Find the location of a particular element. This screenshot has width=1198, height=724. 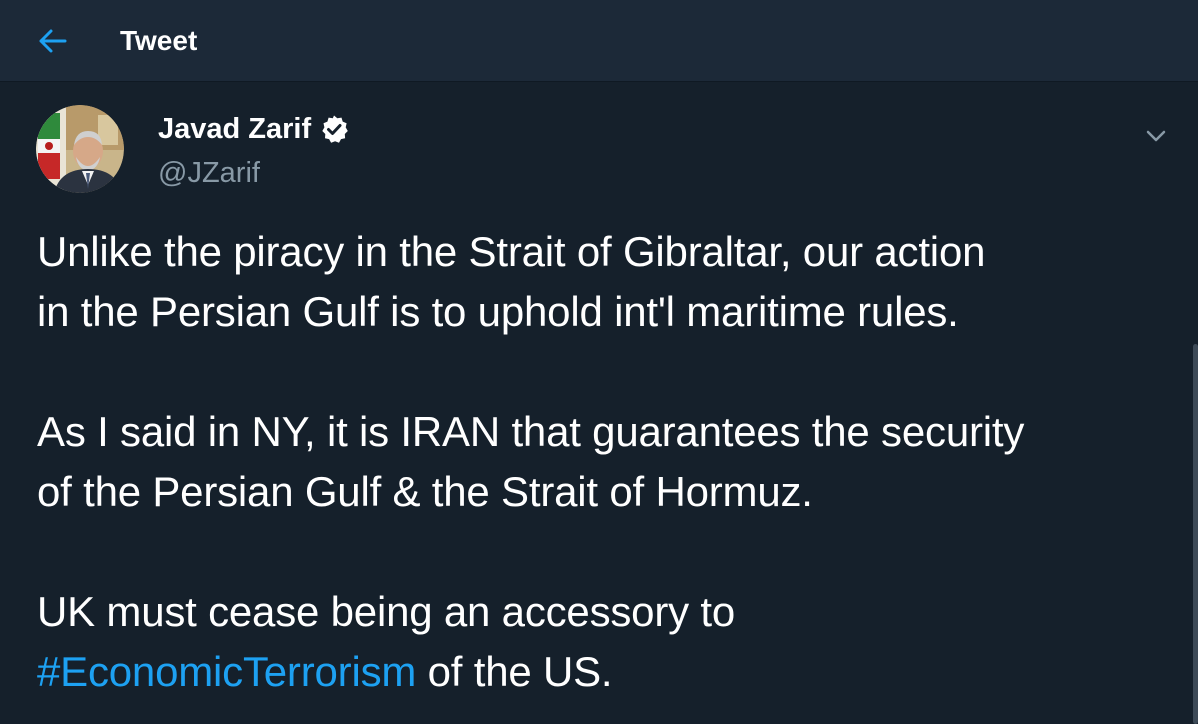

verified-badge-icon is located at coordinates (334, 129).